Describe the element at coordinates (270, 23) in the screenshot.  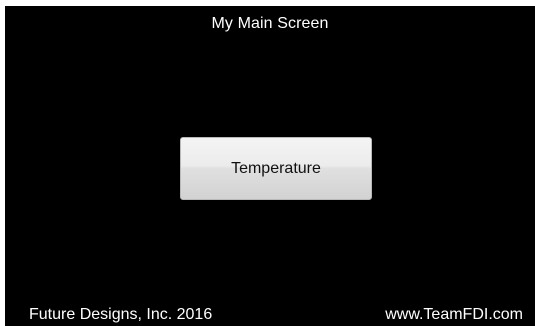
I see `screen-title: My Main Screen` at that location.